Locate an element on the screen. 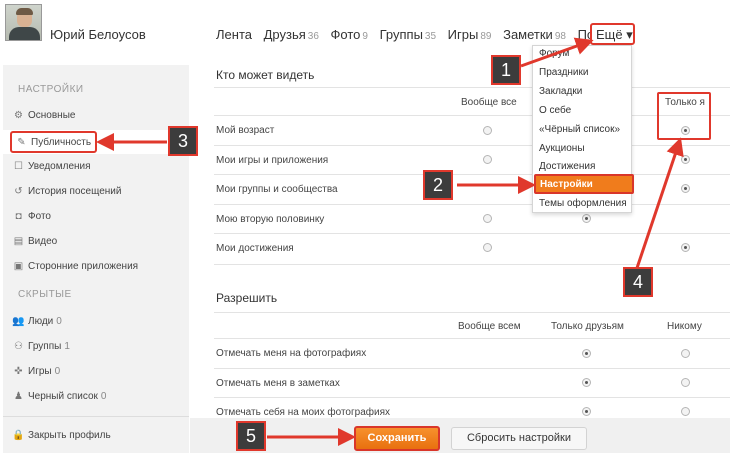 Image resolution: width=730 pixels, height=453 pixels. radio-games-everyone is located at coordinates (487, 159).